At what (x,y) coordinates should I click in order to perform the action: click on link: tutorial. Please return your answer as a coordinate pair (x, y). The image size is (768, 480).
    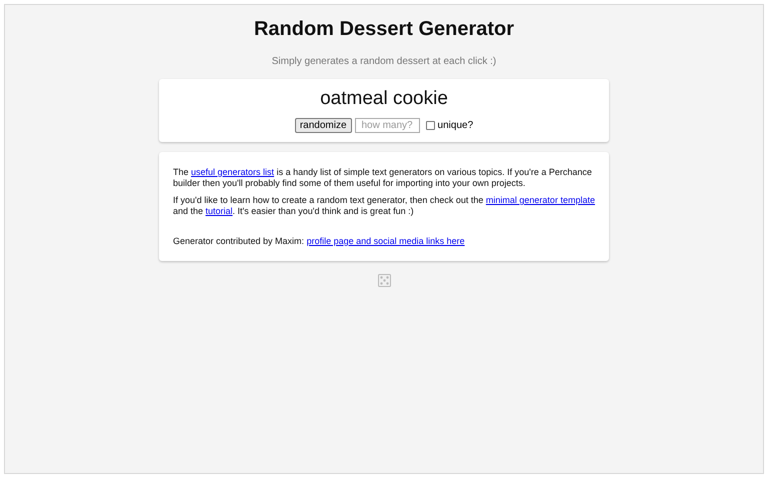
    Looking at the image, I should click on (219, 211).